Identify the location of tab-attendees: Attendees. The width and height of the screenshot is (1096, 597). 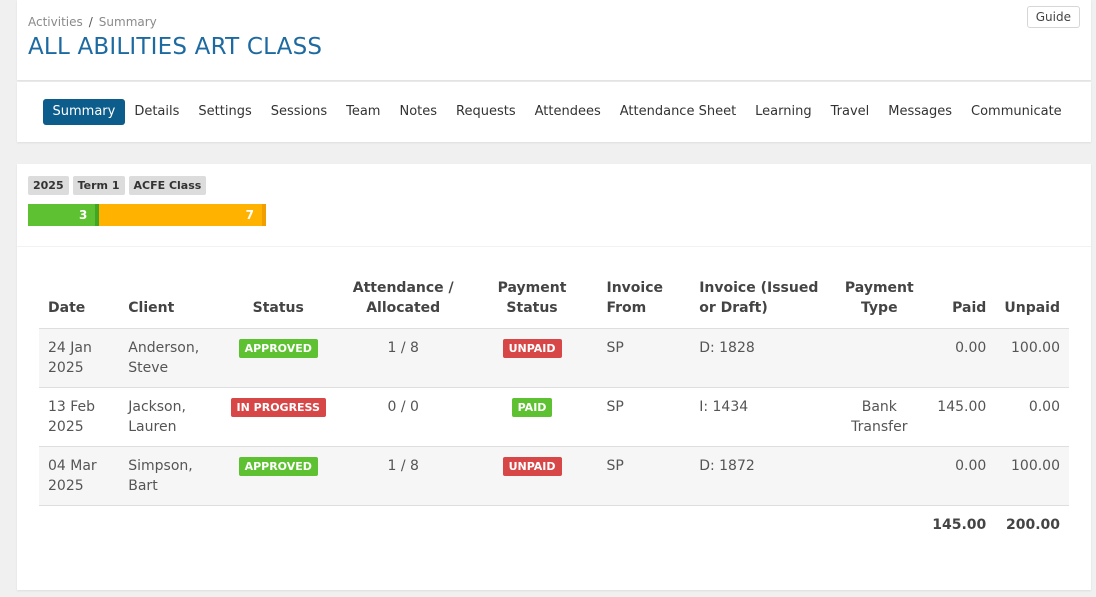
(567, 112).